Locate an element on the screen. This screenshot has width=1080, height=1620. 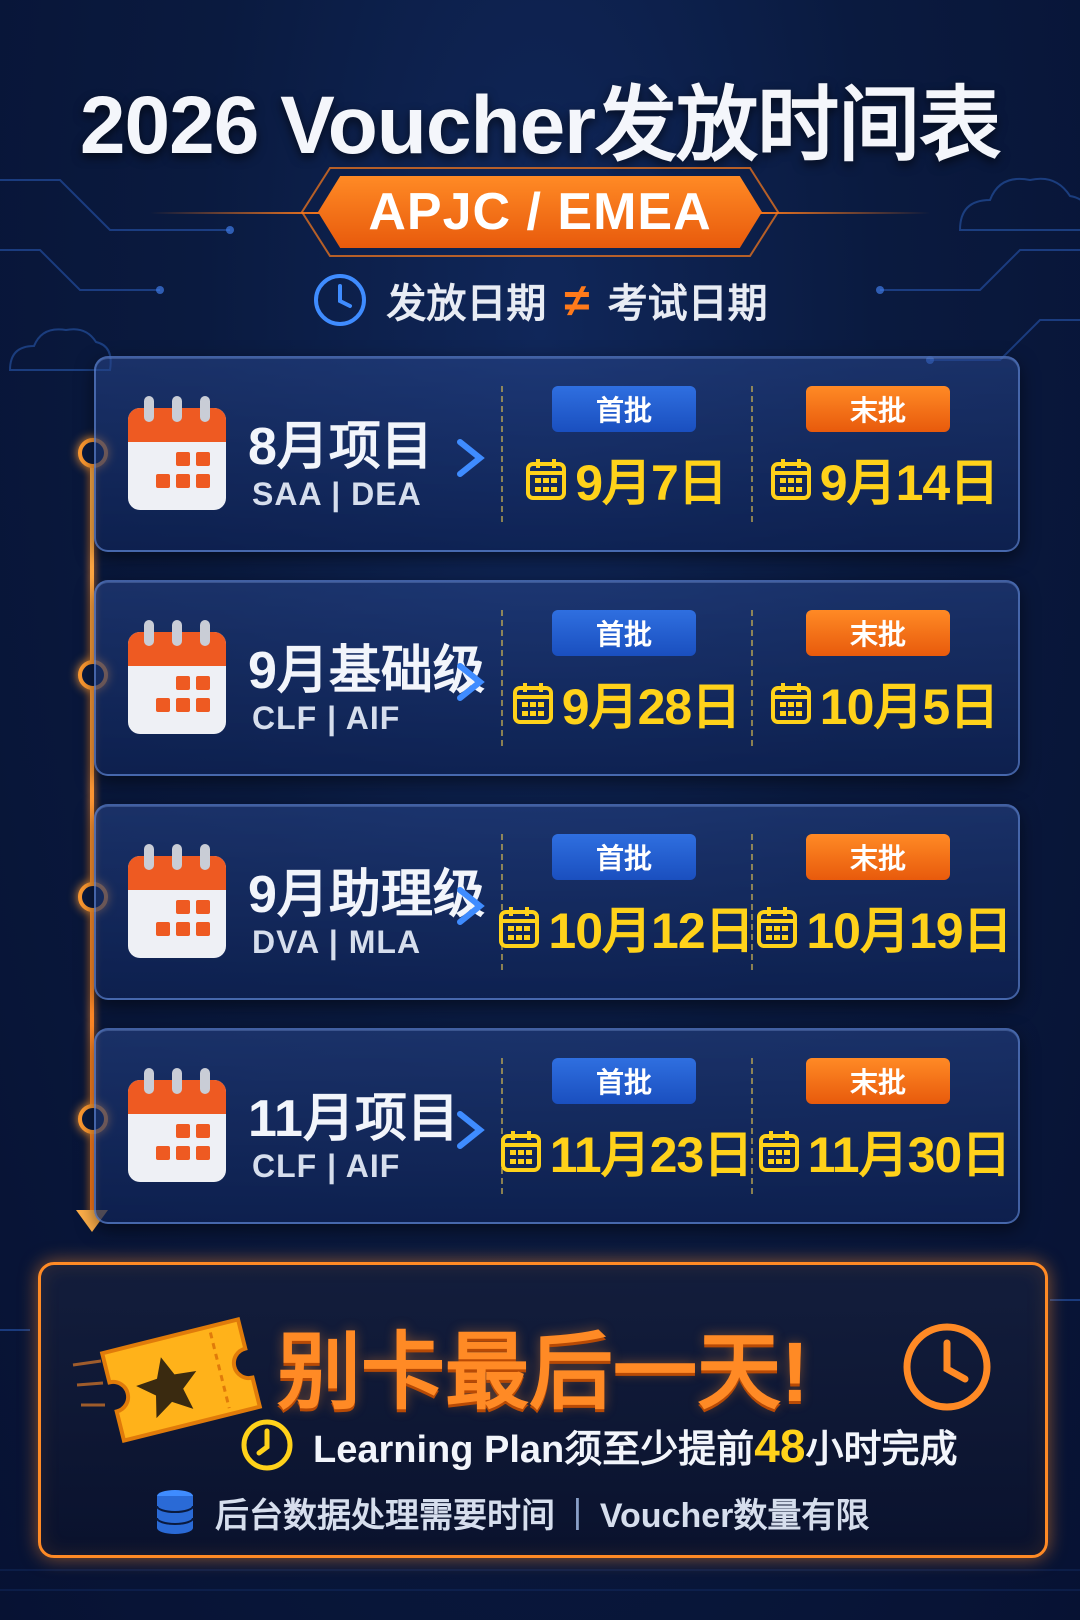
project-name: 9月基础级 is located at coordinates (366, 671).